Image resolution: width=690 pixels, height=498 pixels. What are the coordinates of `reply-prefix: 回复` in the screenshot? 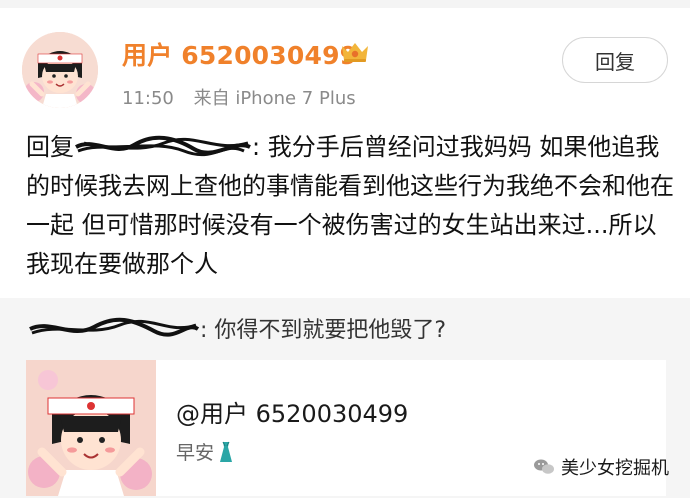 It's located at (50, 147).